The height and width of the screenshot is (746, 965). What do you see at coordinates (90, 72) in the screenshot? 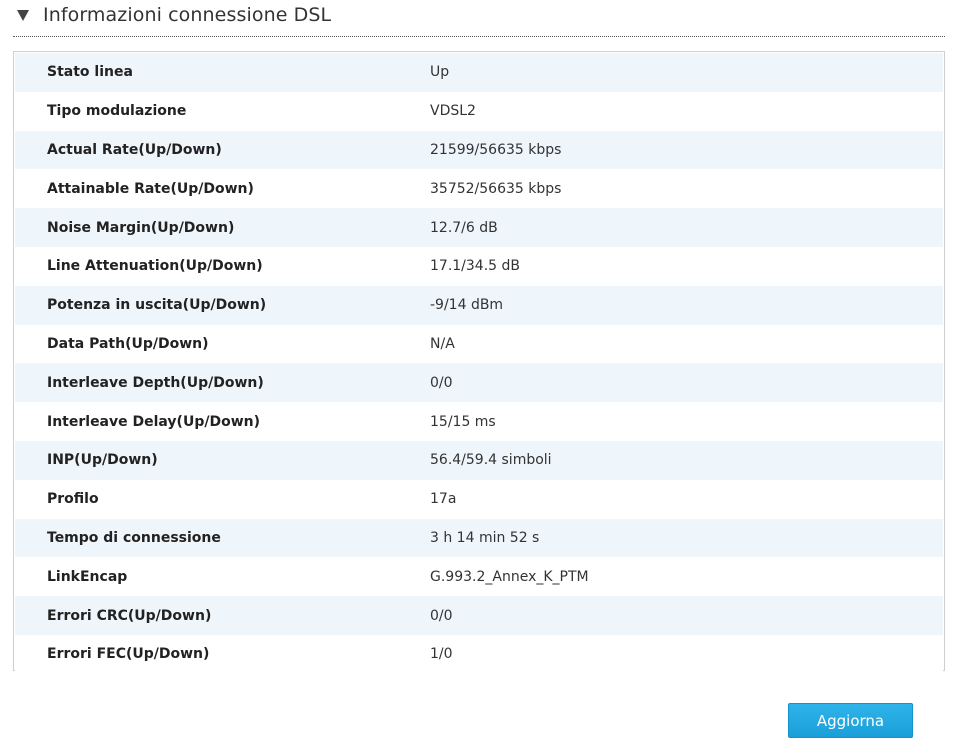
I see `row-label: Stato linea` at bounding box center [90, 72].